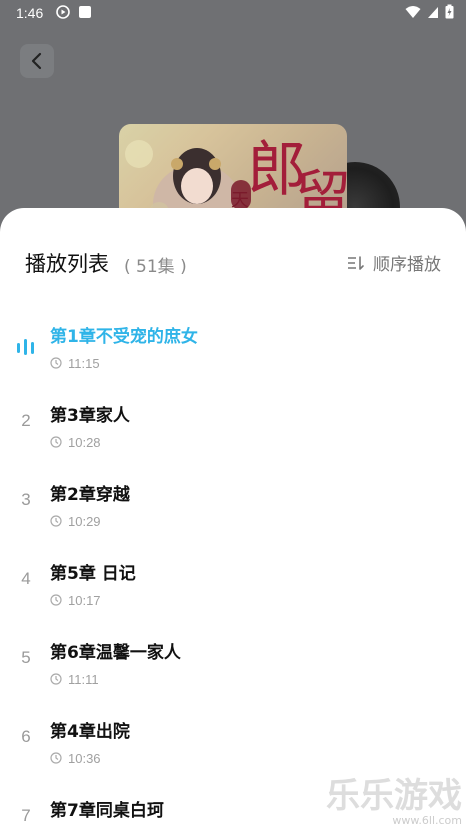 Image resolution: width=466 pixels, height=828 pixels. Describe the element at coordinates (26, 420) in the screenshot. I see `episode-index: 2` at that location.